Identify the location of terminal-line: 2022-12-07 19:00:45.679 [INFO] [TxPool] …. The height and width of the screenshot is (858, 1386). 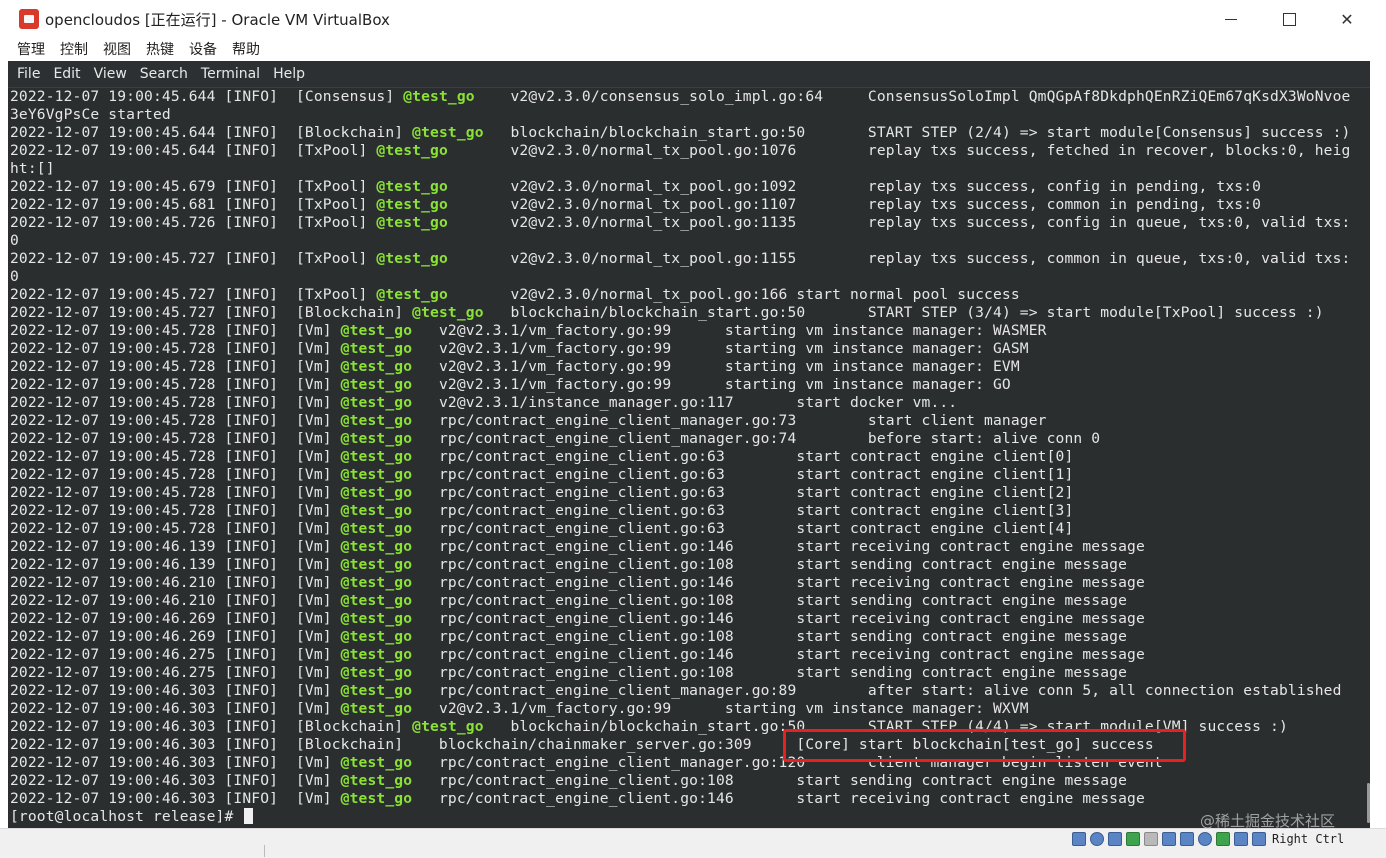
(689, 187).